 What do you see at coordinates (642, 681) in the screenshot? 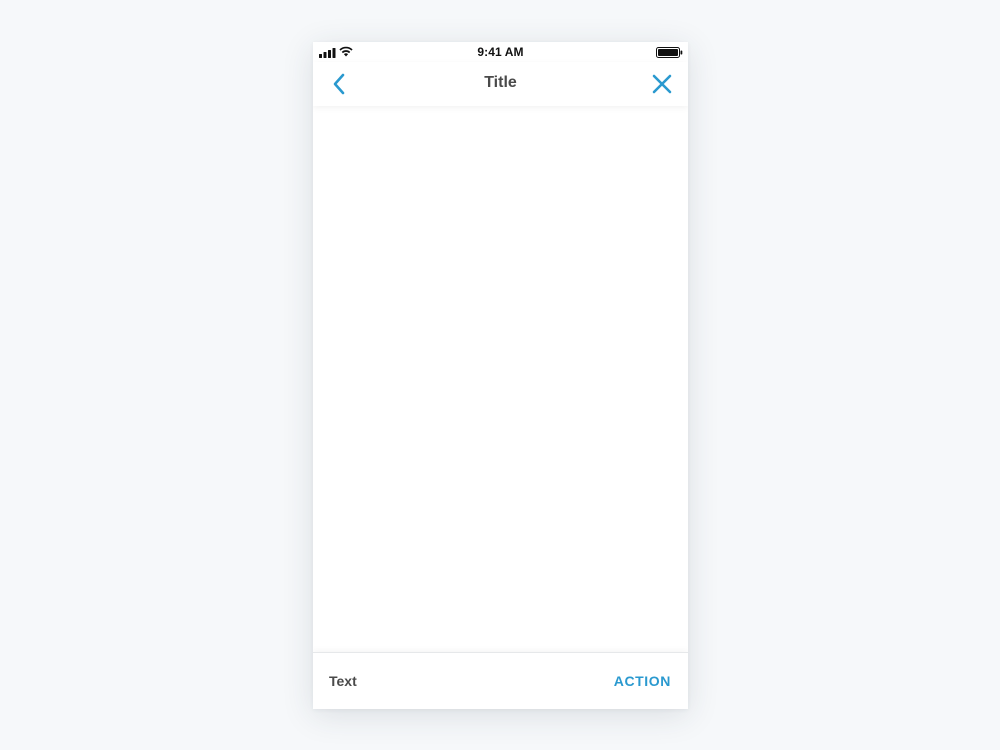
I see `action-button: ACTION` at bounding box center [642, 681].